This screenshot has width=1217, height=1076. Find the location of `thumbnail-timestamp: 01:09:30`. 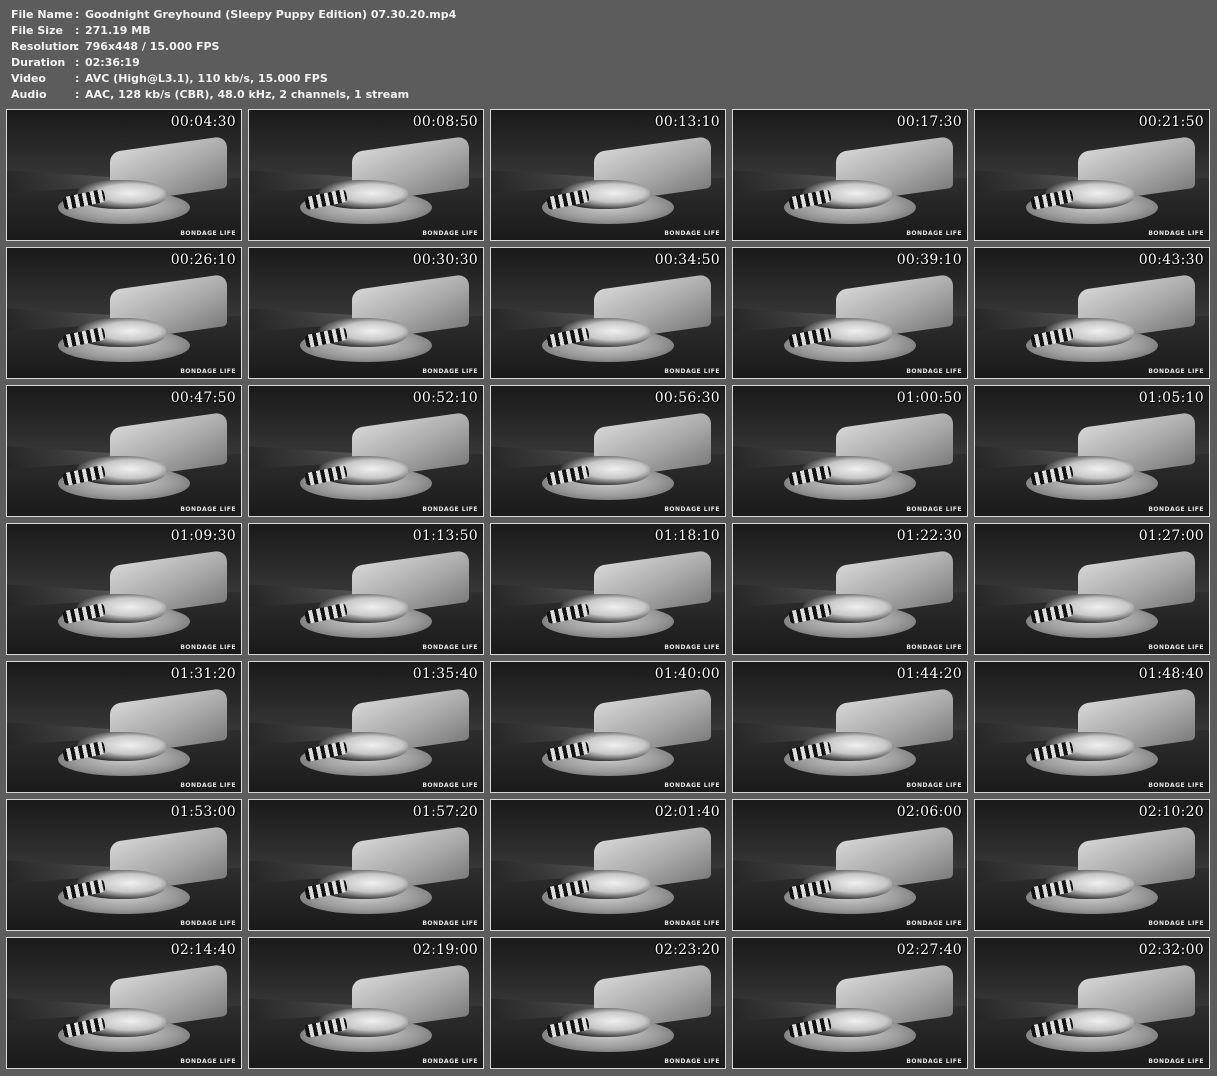

thumbnail-timestamp: 01:09:30 is located at coordinates (203, 536).